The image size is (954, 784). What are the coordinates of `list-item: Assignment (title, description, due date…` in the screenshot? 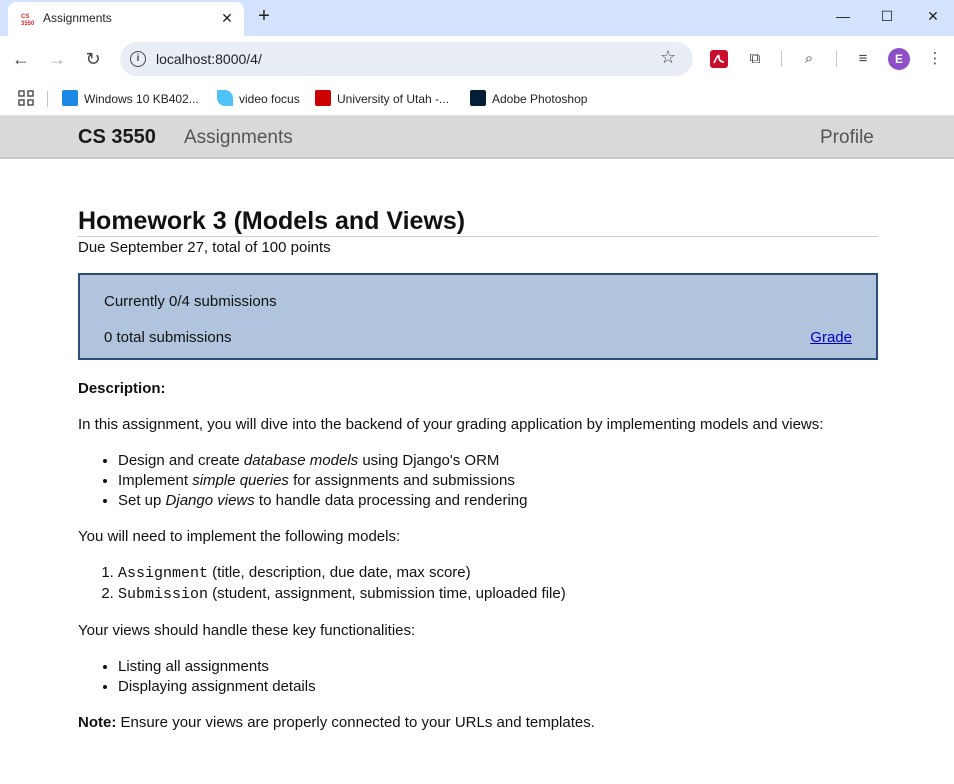 It's located at (498, 573).